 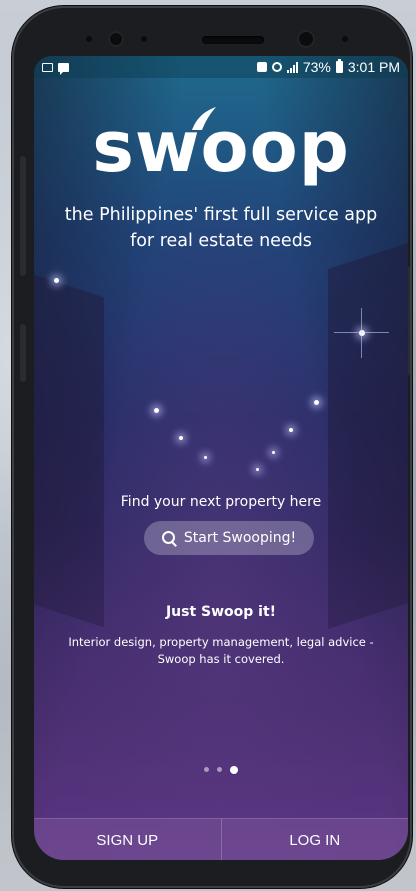 I want to click on page-indicator, so click(x=221, y=769).